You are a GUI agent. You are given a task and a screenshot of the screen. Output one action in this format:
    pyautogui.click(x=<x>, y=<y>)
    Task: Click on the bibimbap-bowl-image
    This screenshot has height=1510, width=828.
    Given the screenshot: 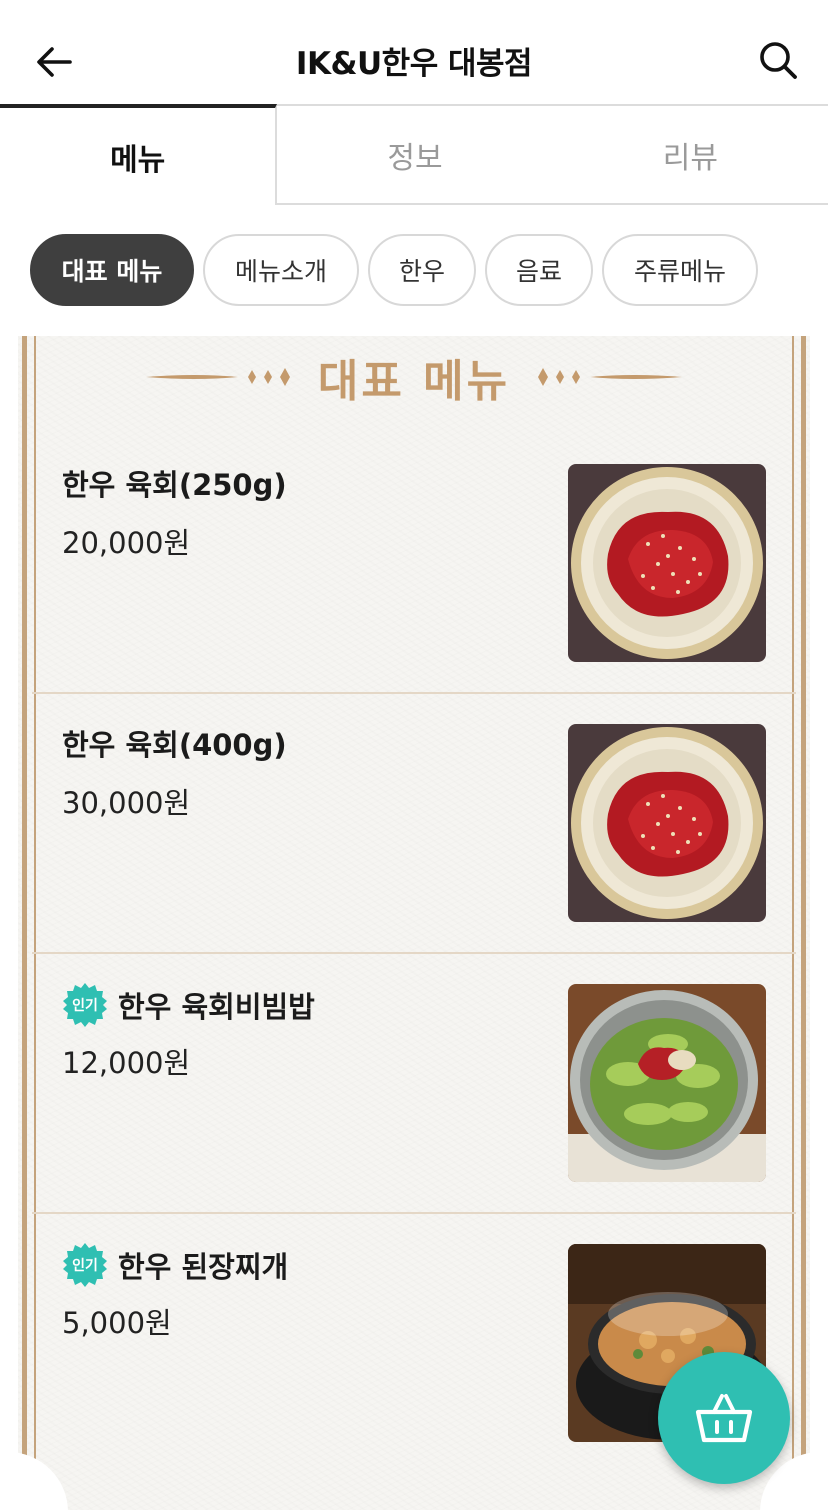 What is the action you would take?
    pyautogui.click(x=667, y=1083)
    